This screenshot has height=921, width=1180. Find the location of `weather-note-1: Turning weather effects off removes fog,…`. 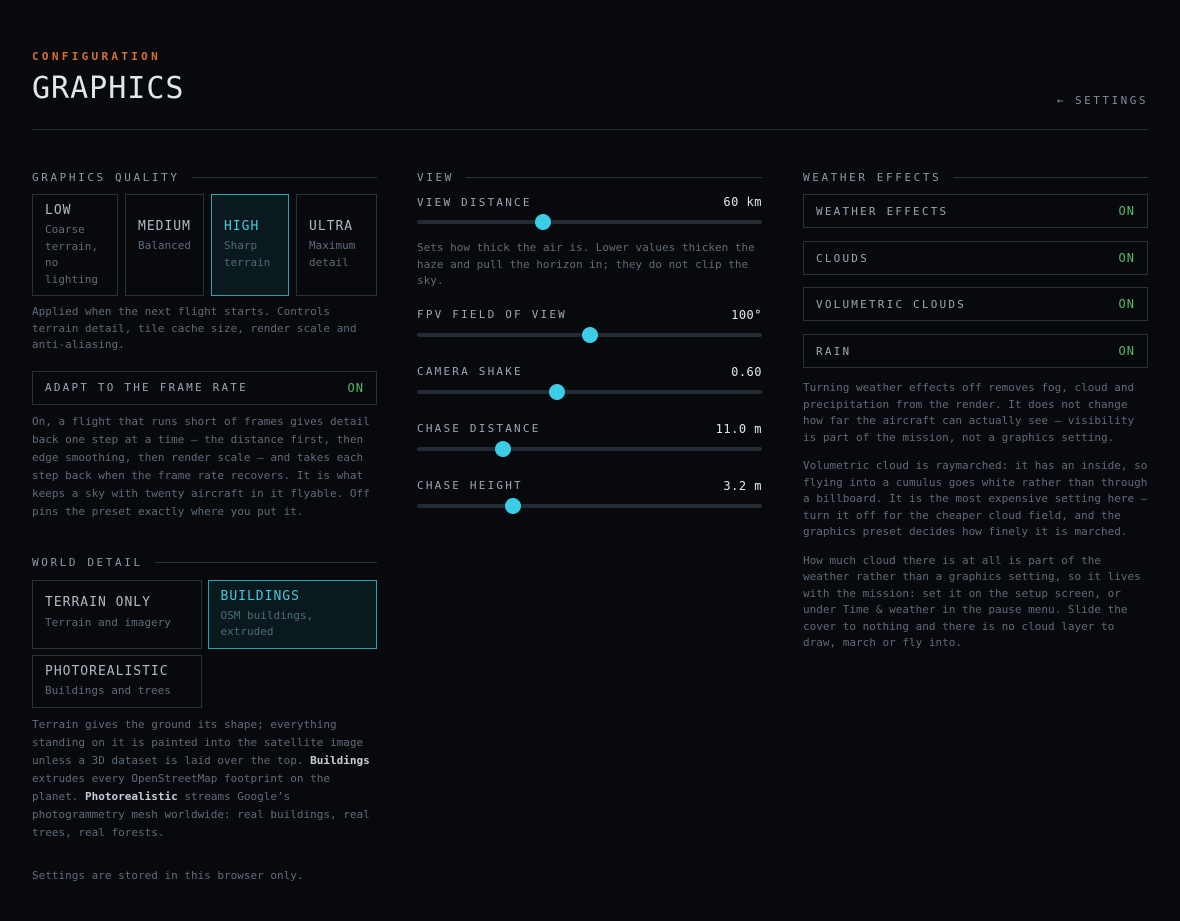

weather-note-1: Turning weather effects off removes fog,… is located at coordinates (969, 412).